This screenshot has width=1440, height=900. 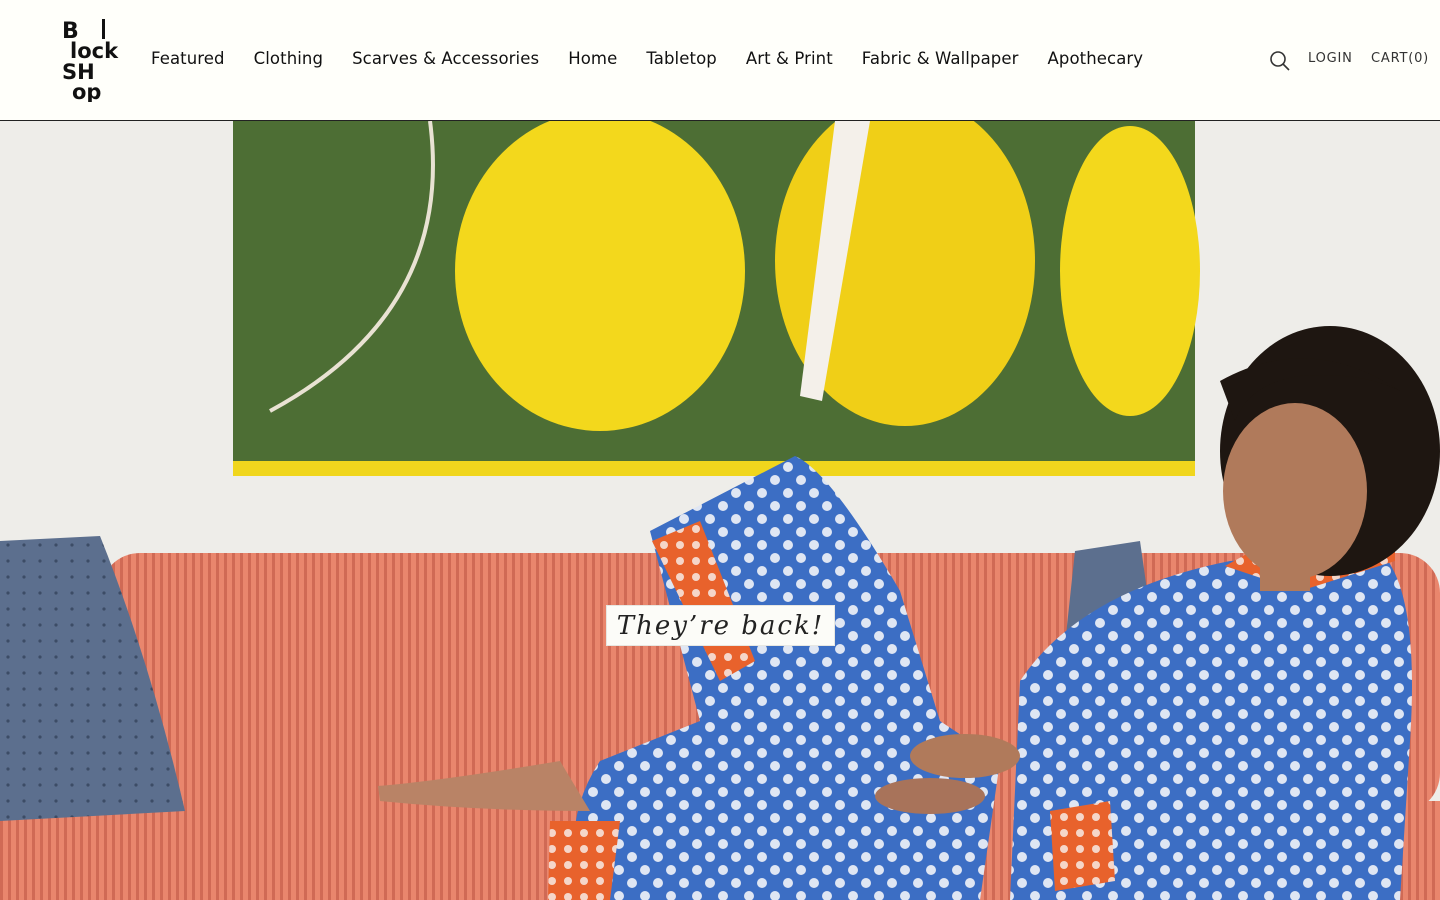 What do you see at coordinates (1280, 61) in the screenshot?
I see `search-icon` at bounding box center [1280, 61].